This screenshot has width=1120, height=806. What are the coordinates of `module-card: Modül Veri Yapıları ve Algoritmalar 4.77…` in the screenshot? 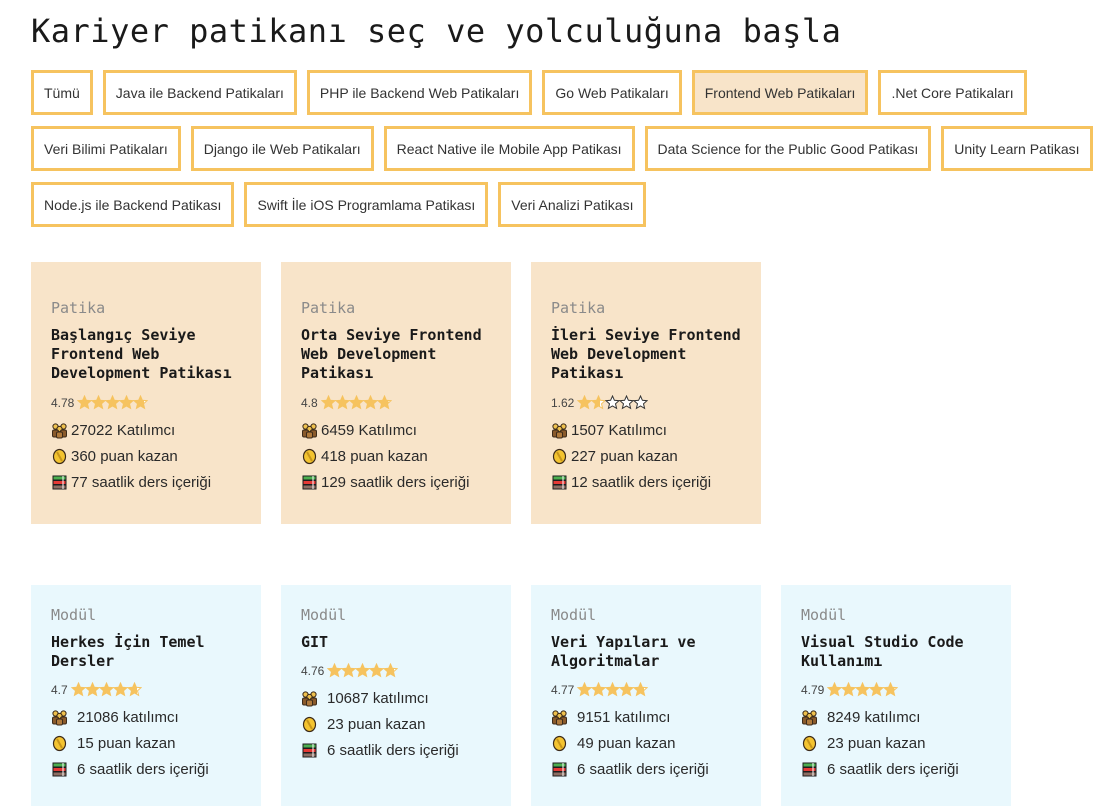 It's located at (646, 695).